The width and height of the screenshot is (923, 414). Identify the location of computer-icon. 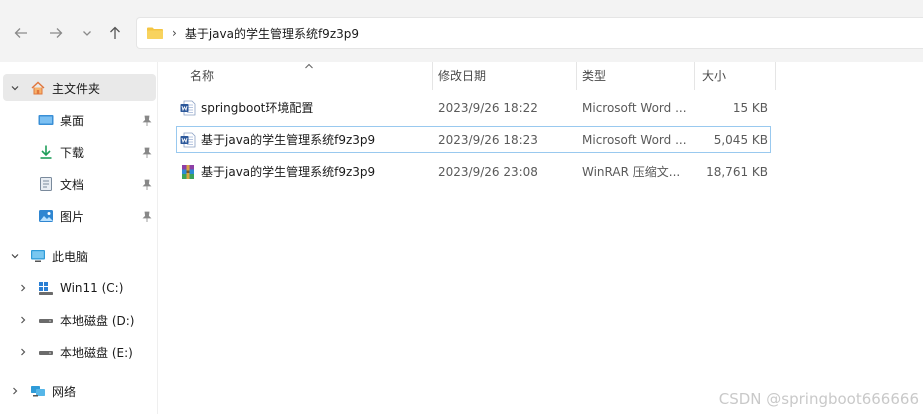
(38, 256).